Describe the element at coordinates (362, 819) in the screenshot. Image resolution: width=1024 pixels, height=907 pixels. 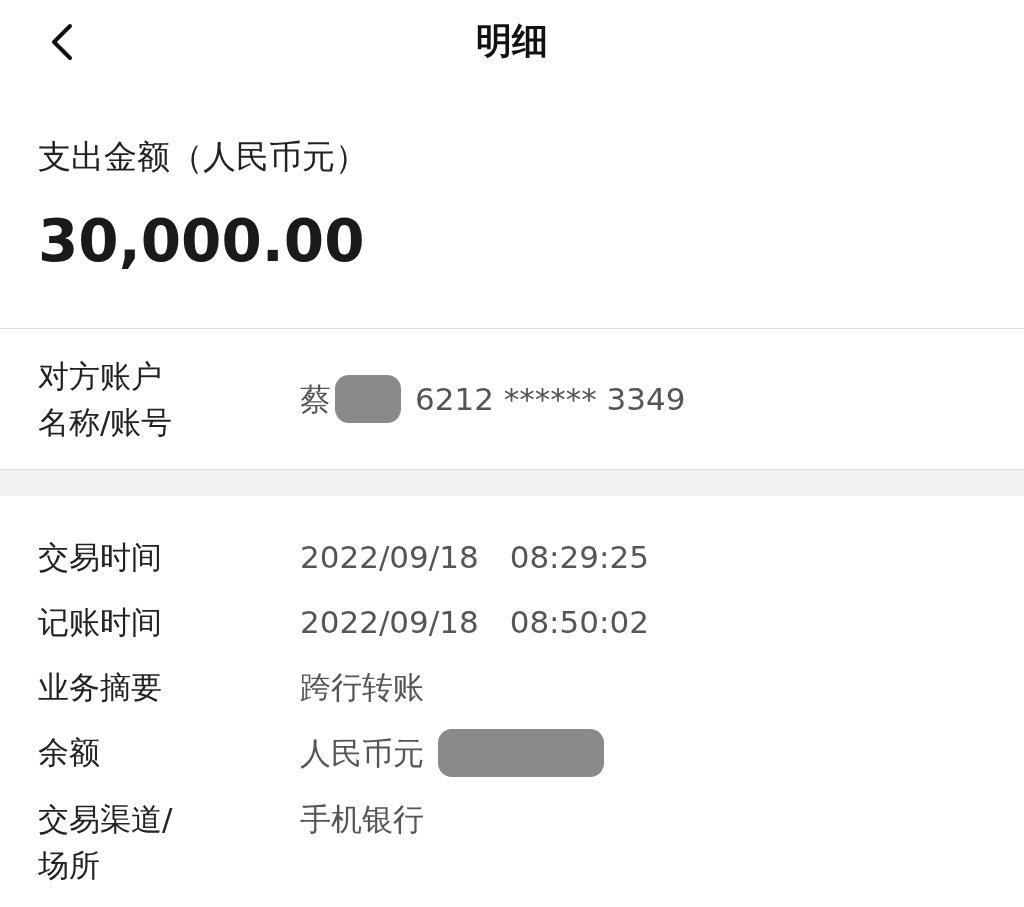
I see `field-value: 手机银行` at that location.